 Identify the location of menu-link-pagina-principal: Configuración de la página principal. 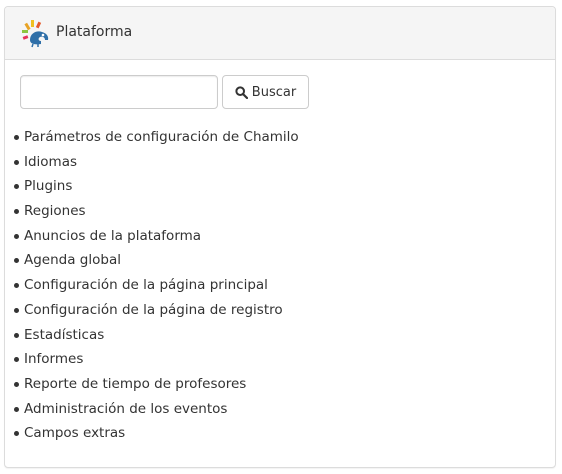
(146, 285).